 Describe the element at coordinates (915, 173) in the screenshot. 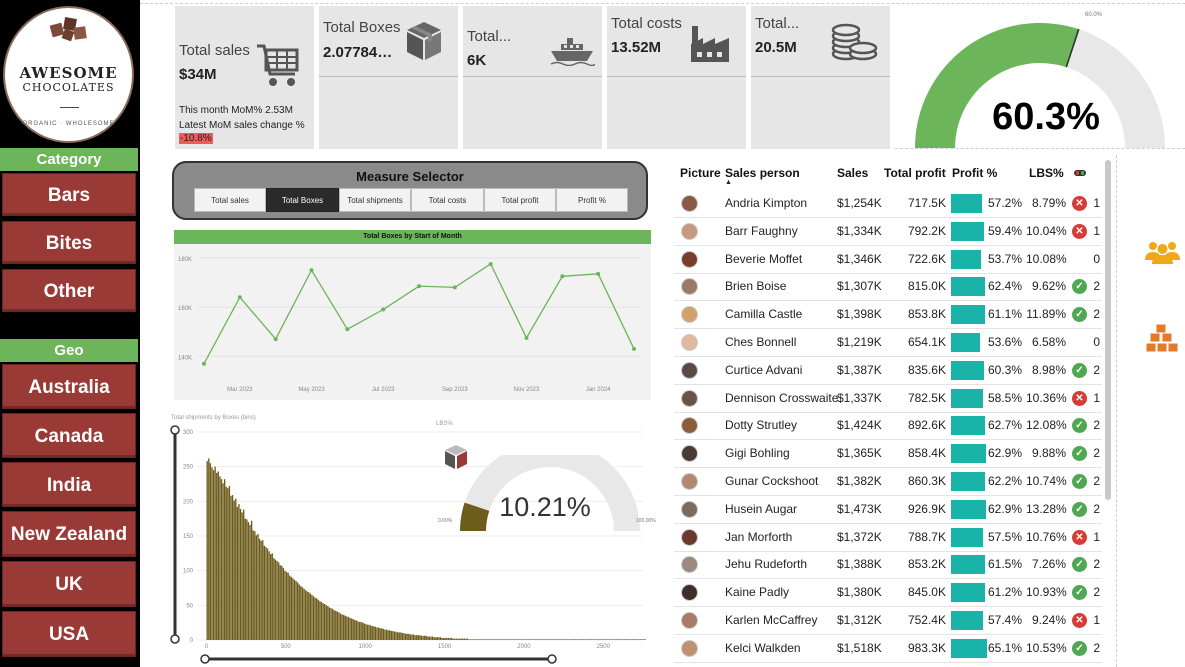

I see `col-header-total-profit: Total profit` at that location.